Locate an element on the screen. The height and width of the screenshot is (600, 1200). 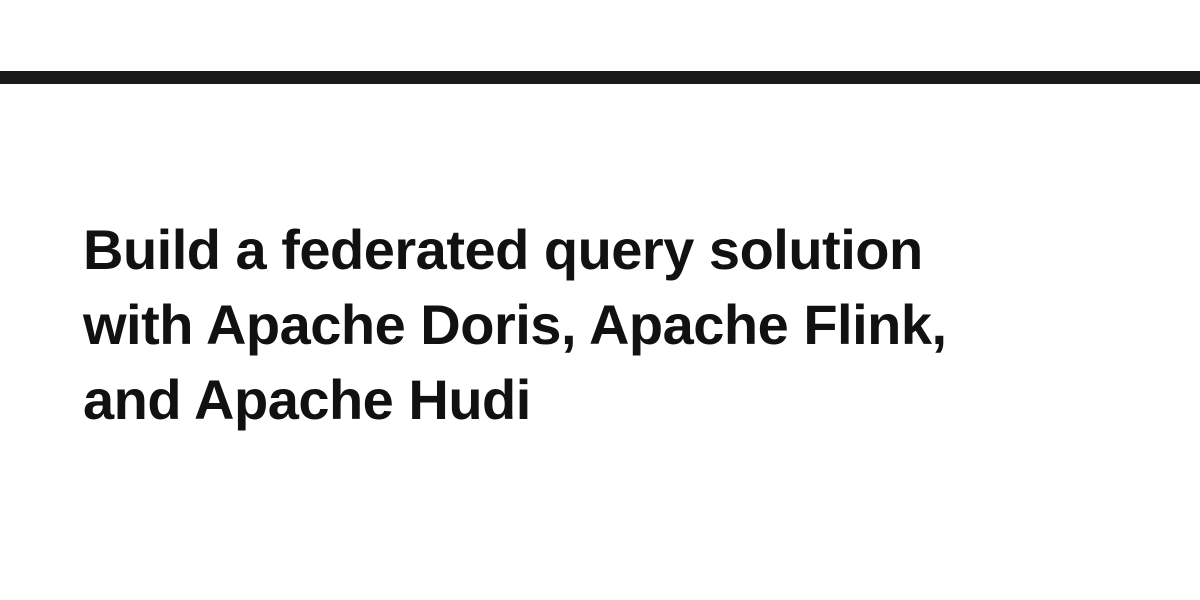
top-divider is located at coordinates (600, 77).